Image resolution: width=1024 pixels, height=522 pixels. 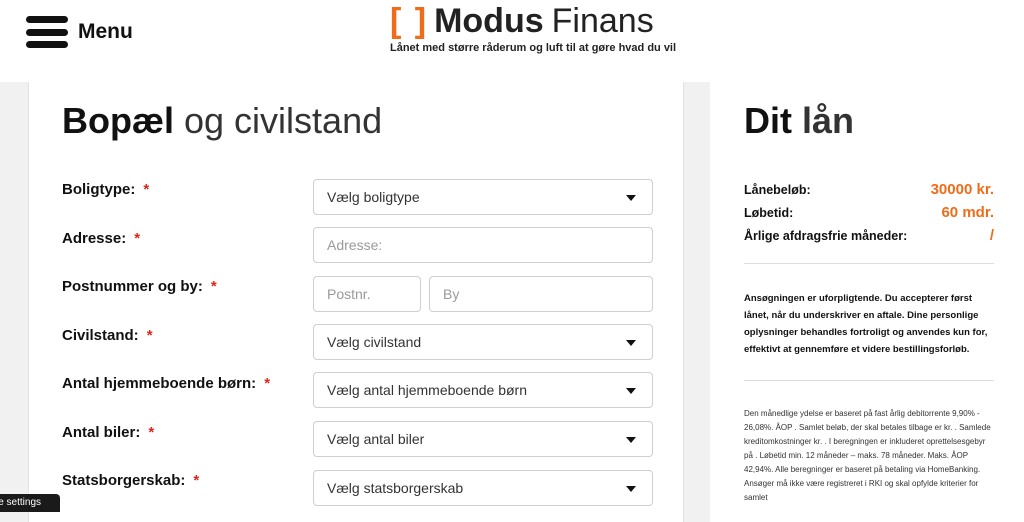 What do you see at coordinates (541, 294) in the screenshot?
I see `by-input: By` at bounding box center [541, 294].